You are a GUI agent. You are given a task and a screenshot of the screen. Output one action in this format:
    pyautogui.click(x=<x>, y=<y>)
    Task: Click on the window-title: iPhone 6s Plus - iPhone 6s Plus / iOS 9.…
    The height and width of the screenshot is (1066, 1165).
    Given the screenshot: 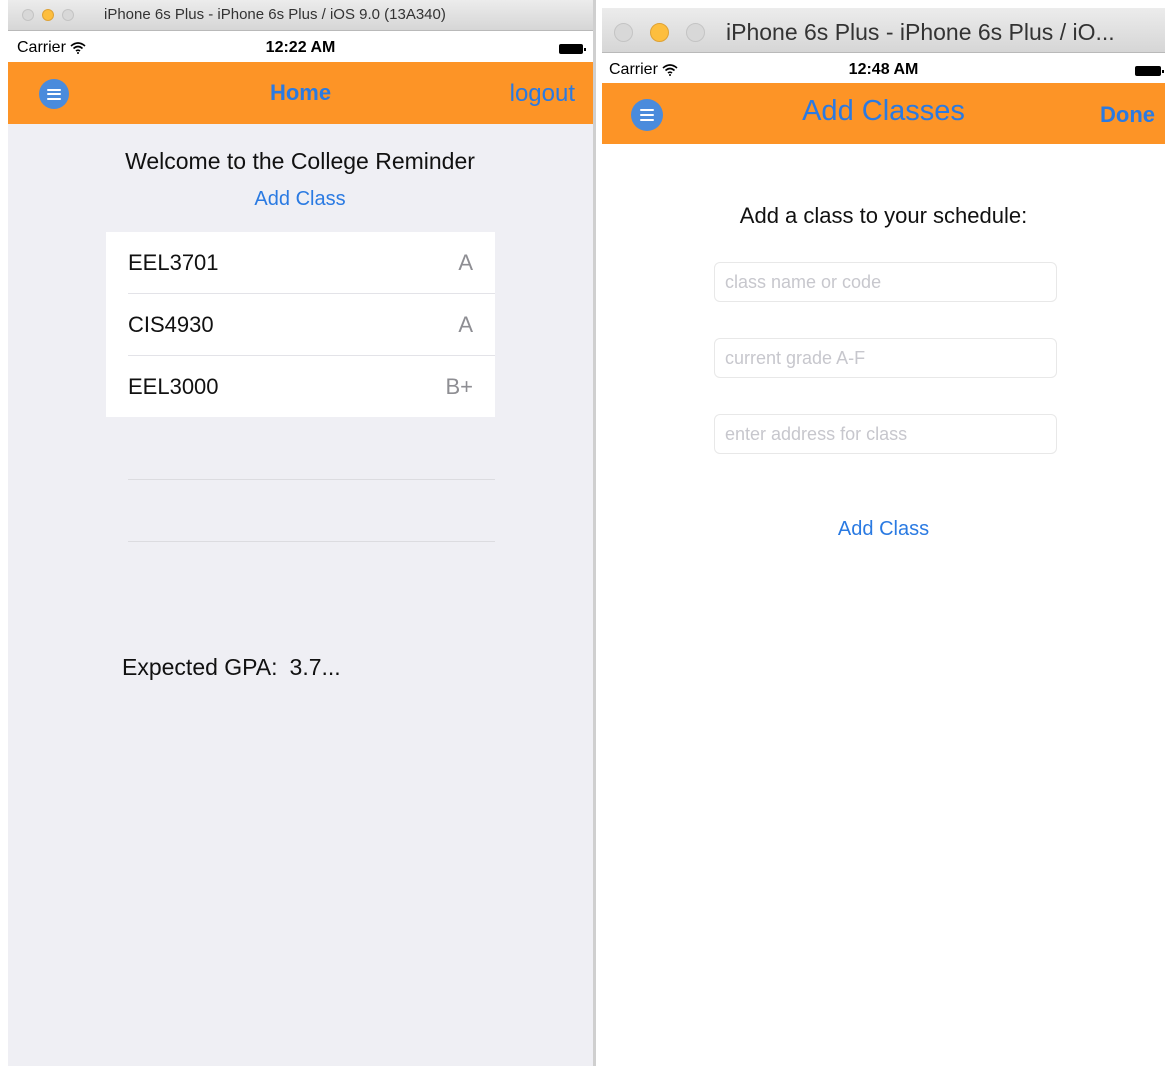 What is the action you would take?
    pyautogui.click(x=275, y=14)
    